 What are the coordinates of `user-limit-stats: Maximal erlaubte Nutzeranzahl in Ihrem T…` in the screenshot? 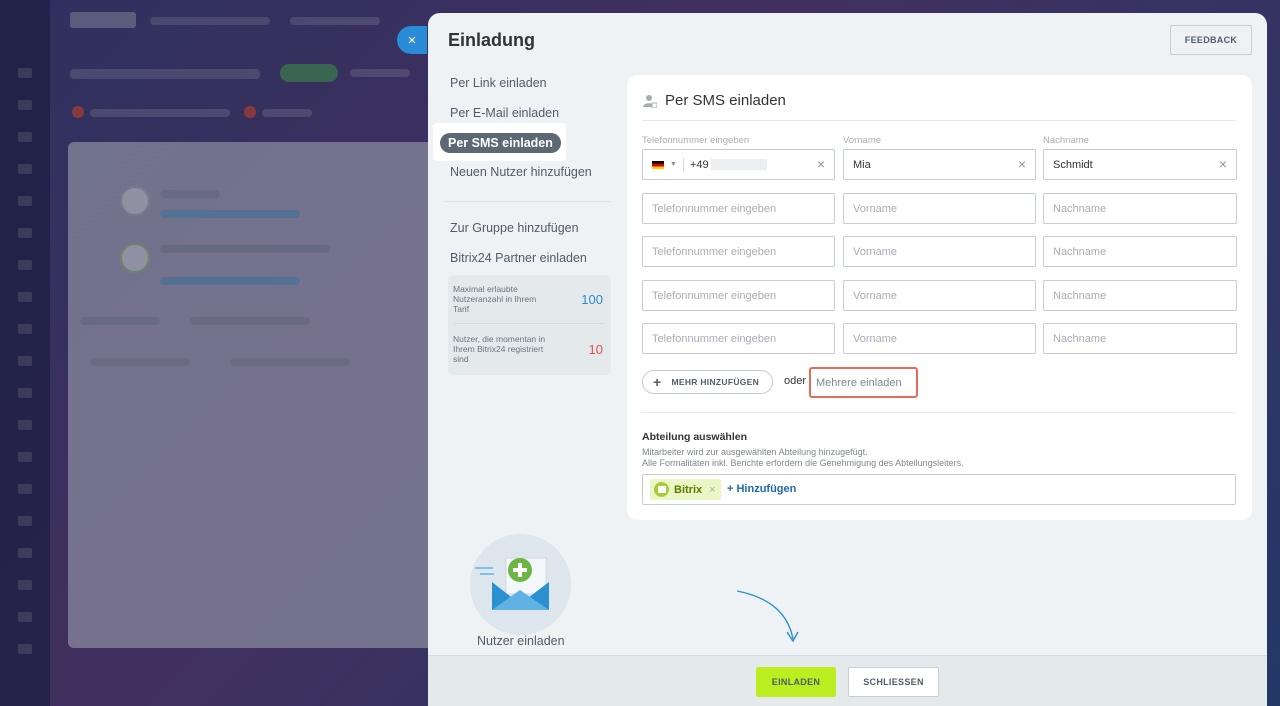 It's located at (529, 325).